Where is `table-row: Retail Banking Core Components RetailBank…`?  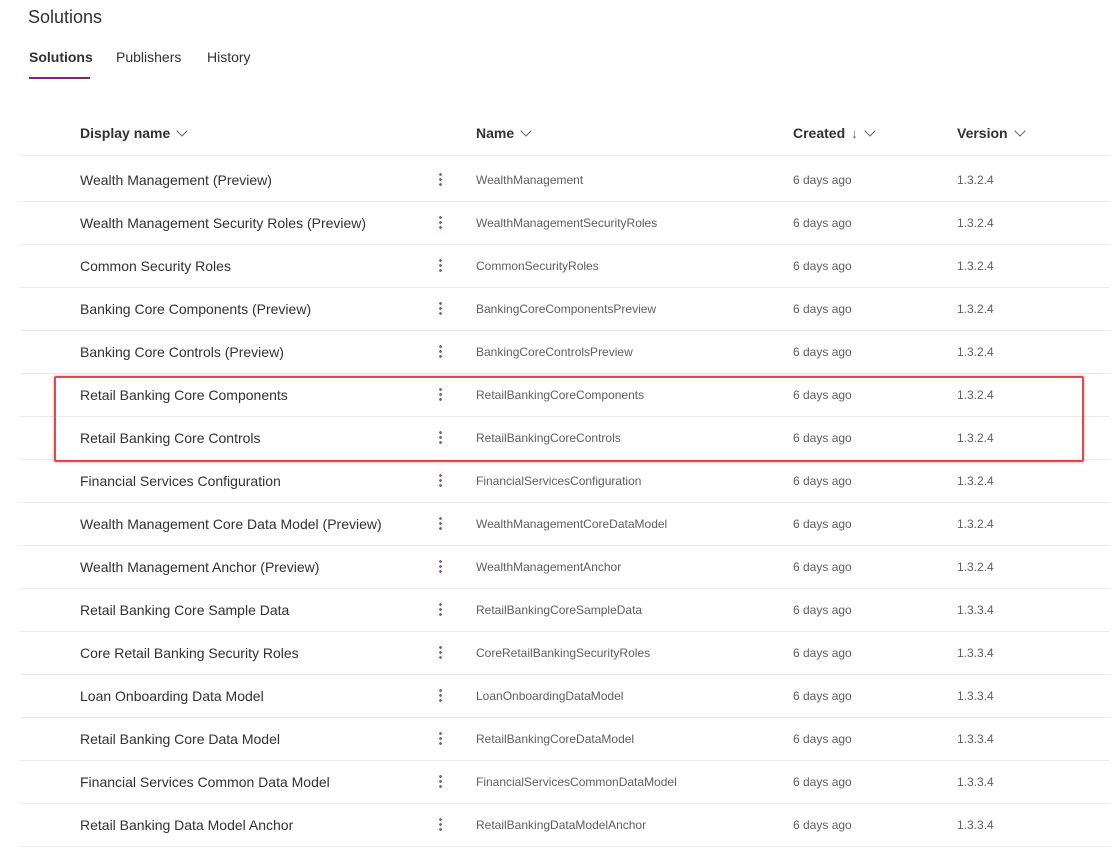
table-row: Retail Banking Core Components RetailBank… is located at coordinates (565, 395).